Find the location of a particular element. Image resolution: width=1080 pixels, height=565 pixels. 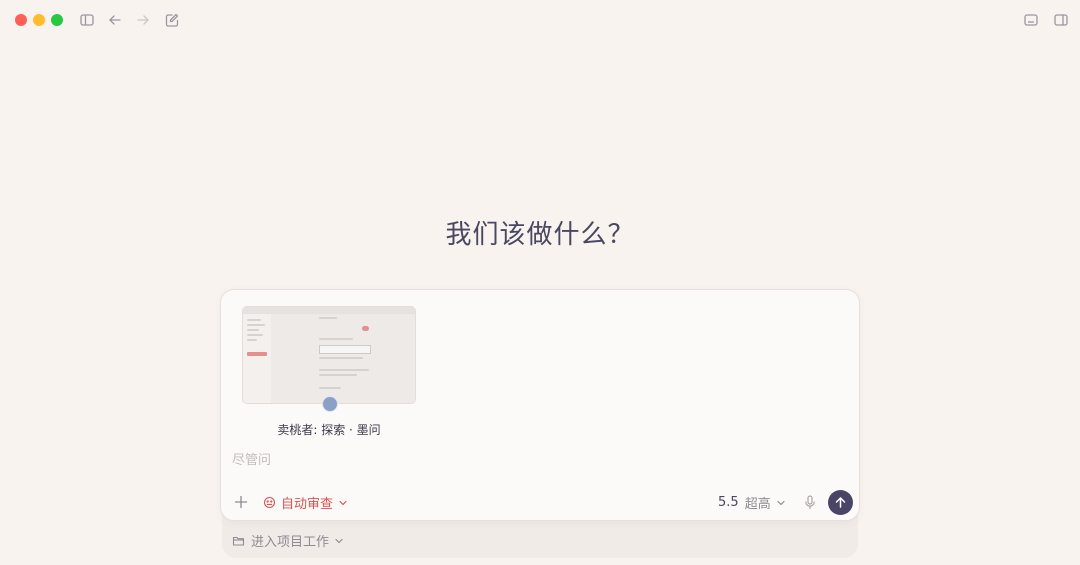

attachment-thumbnail is located at coordinates (329, 355).